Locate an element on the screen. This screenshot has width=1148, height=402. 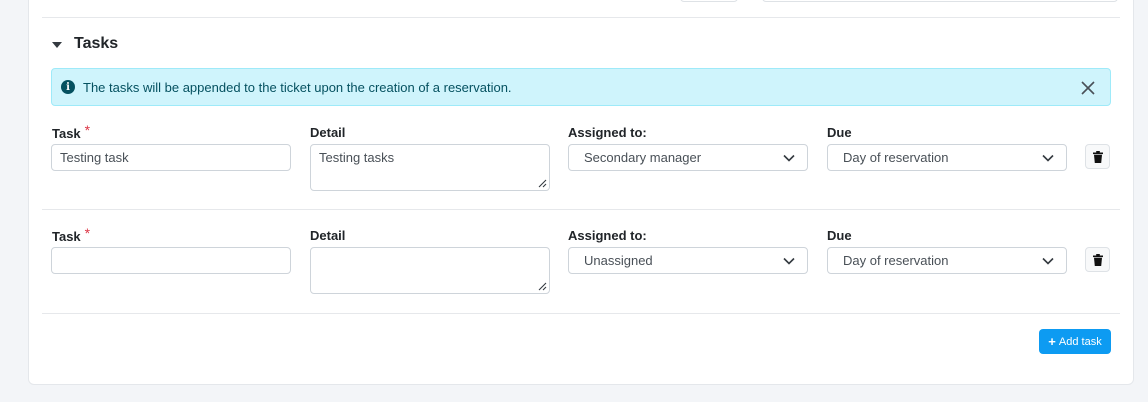
info-icon: i is located at coordinates (68, 87).